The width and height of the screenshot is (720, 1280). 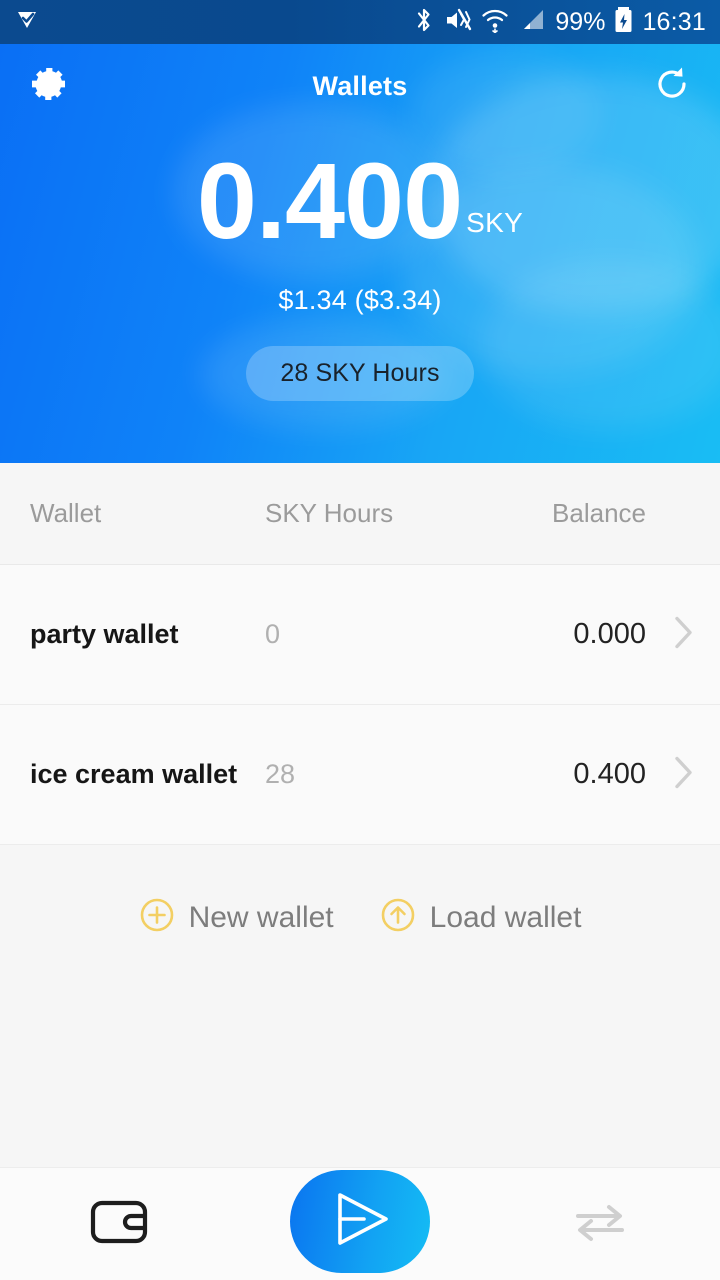 I want to click on new-wallet-button: New wallet, so click(x=236, y=917).